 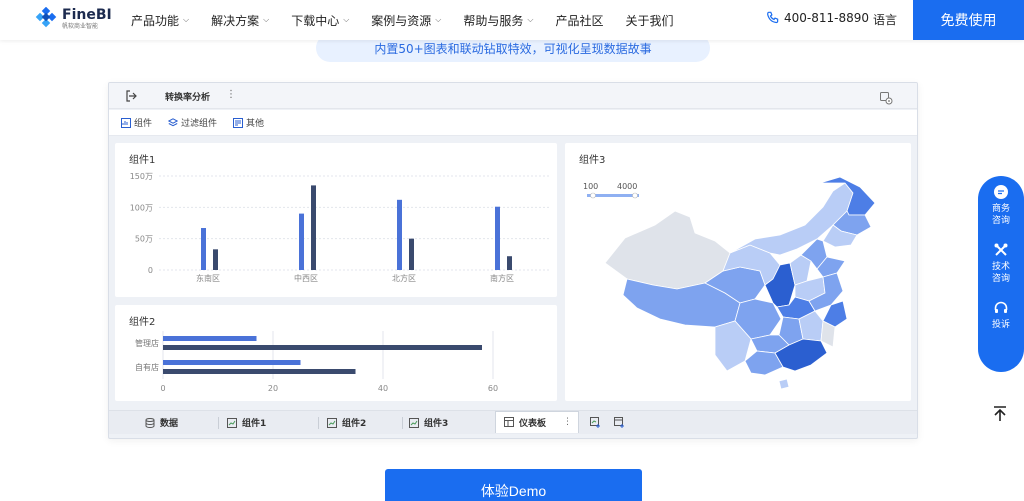 I want to click on database-icon, so click(x=150, y=422).